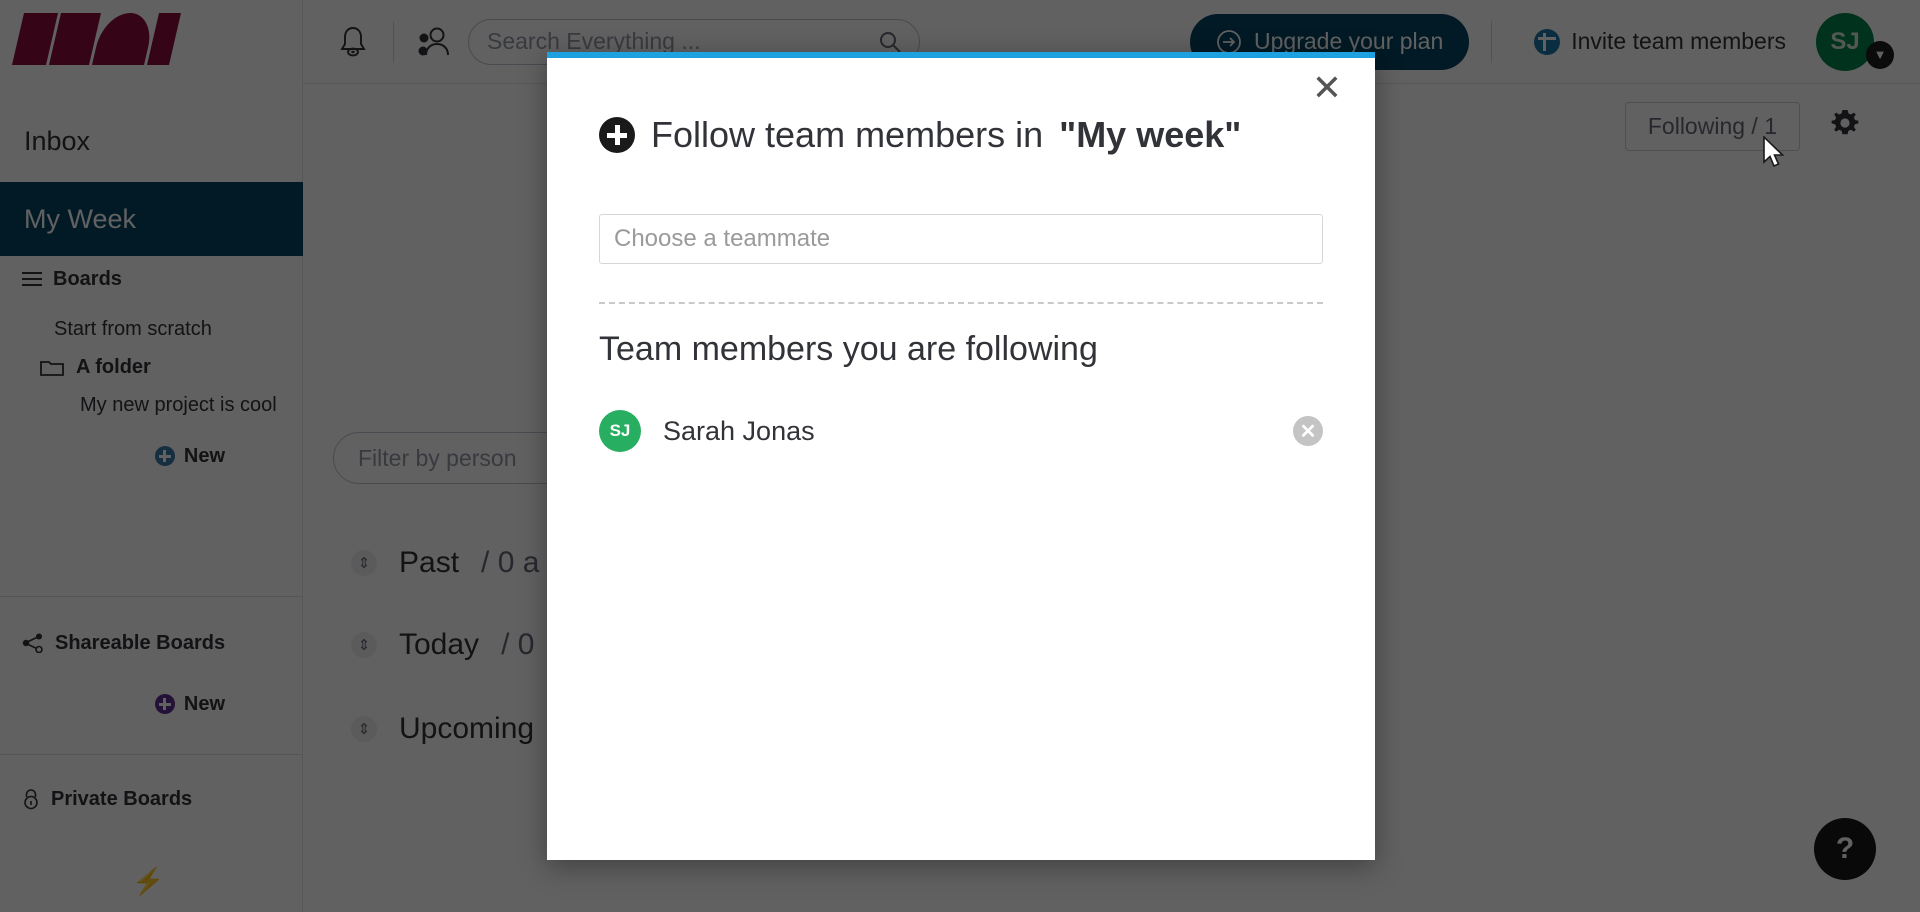  Describe the element at coordinates (961, 303) in the screenshot. I see `modal-divider` at that location.